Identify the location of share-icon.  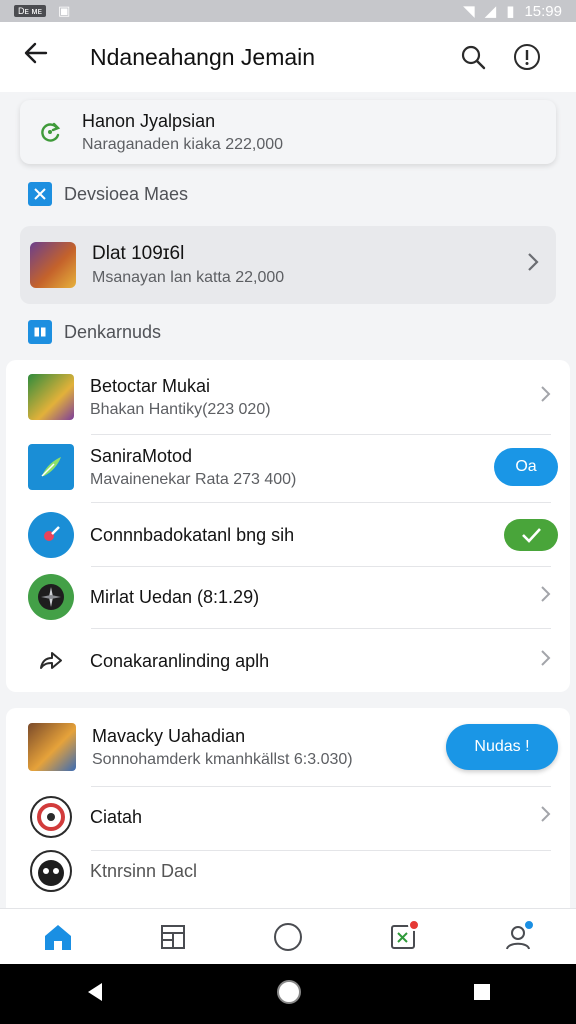
(51, 661).